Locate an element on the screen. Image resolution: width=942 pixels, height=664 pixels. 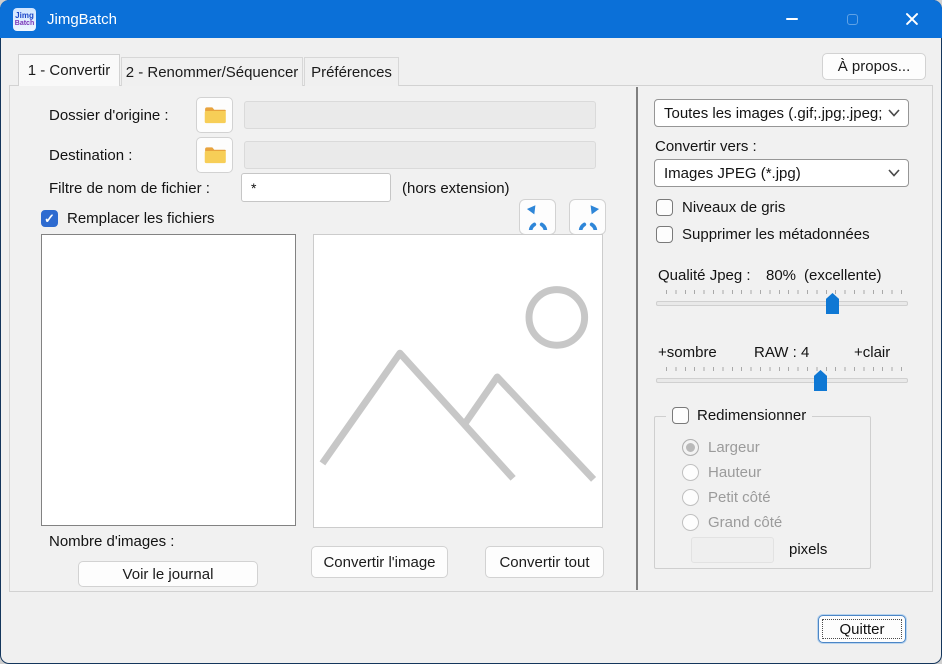
grayscale-checkbox: Niveaux de gris is located at coordinates (720, 207).